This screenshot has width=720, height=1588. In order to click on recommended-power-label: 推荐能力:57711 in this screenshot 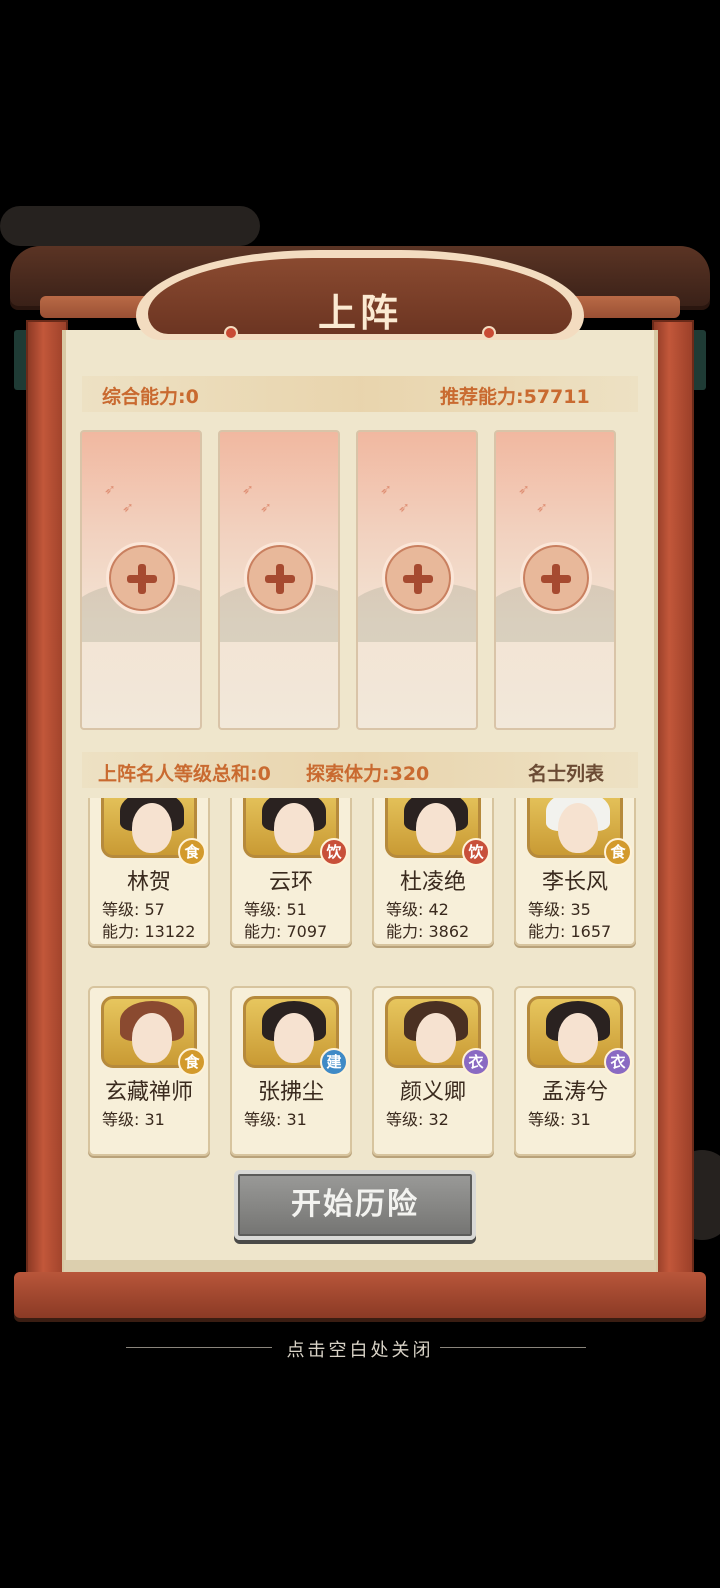, I will do `click(515, 397)`.